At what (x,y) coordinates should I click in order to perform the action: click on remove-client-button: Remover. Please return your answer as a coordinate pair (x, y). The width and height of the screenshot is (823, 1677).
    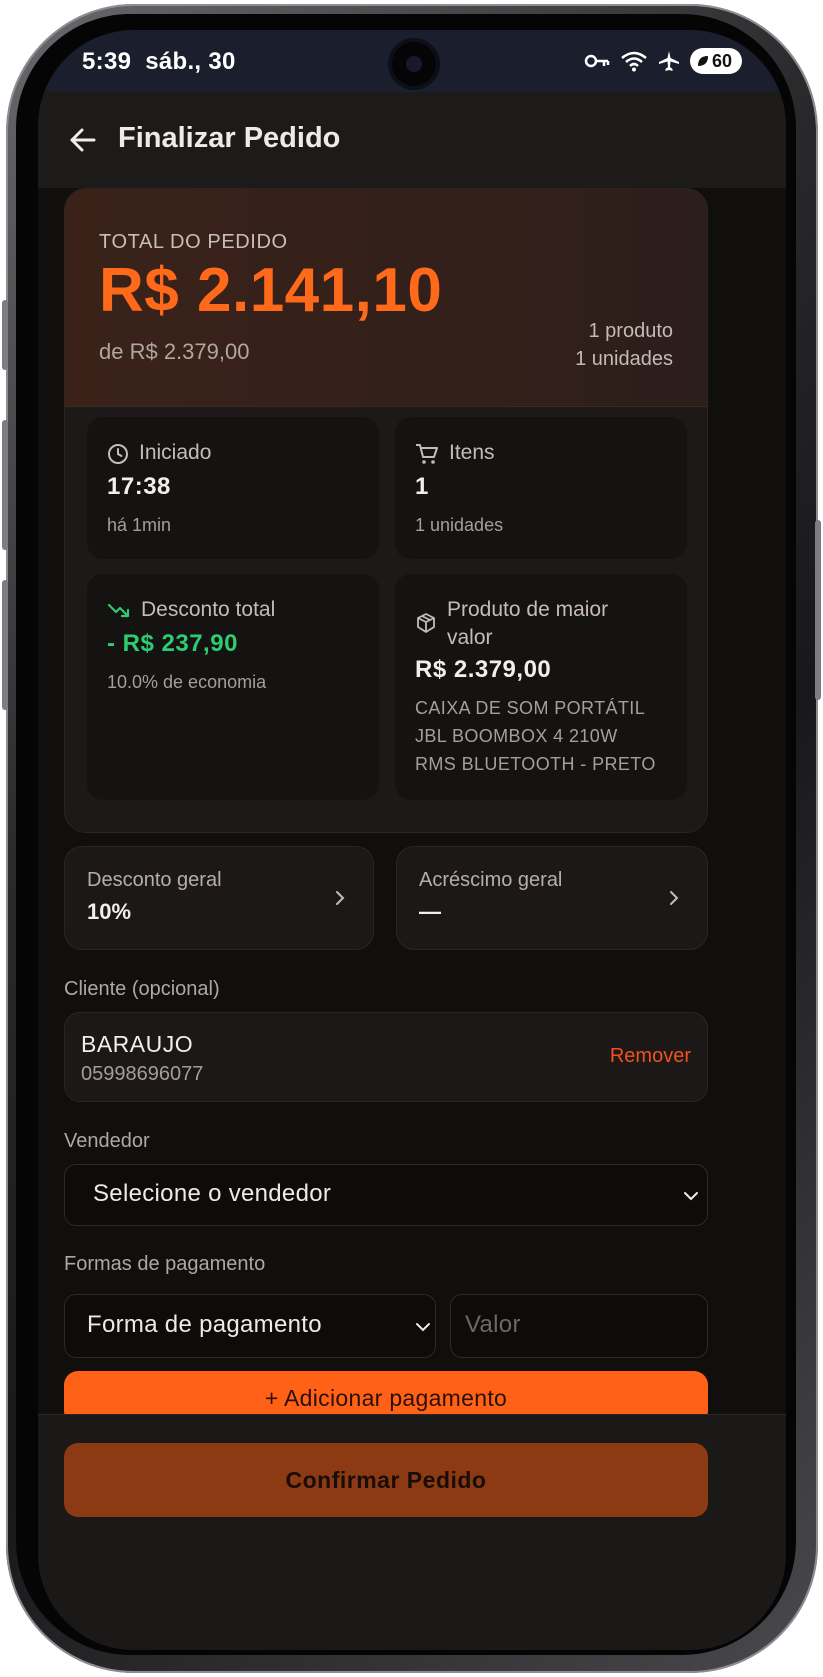
    Looking at the image, I should click on (650, 1056).